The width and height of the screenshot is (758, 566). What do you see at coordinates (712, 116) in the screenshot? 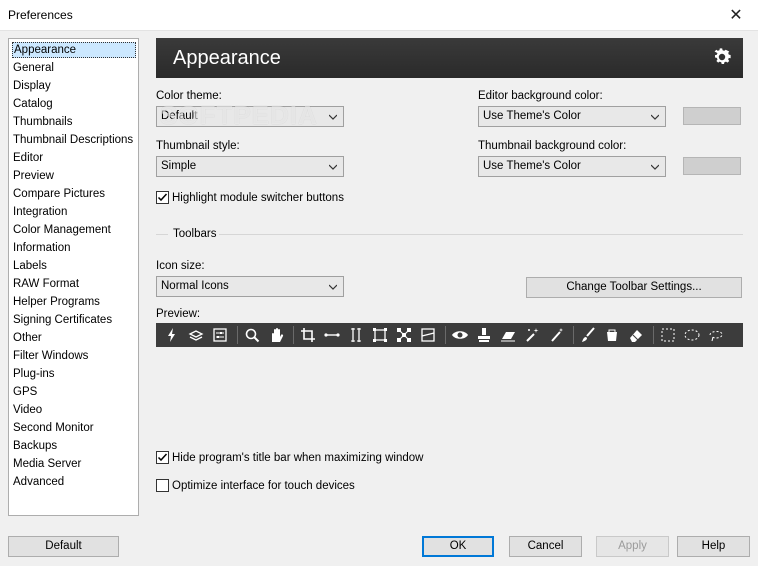
I see `editor-bg-swatch` at bounding box center [712, 116].